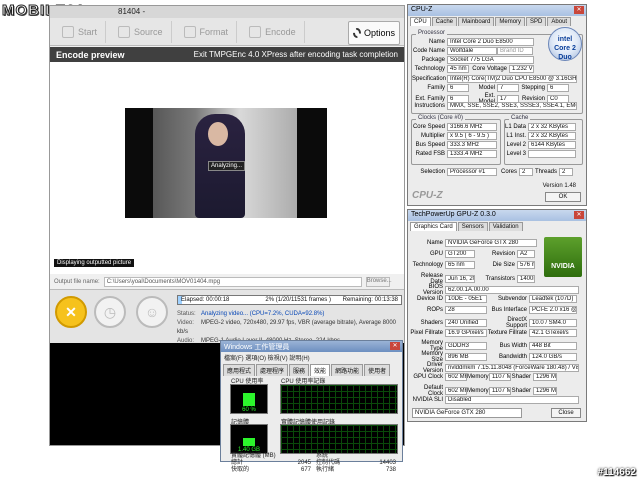 This screenshot has height=480, width=640. What do you see at coordinates (491, 243) in the screenshot?
I see `gpuz-row-value: NVIDIA GeForce GTX 280` at bounding box center [491, 243].